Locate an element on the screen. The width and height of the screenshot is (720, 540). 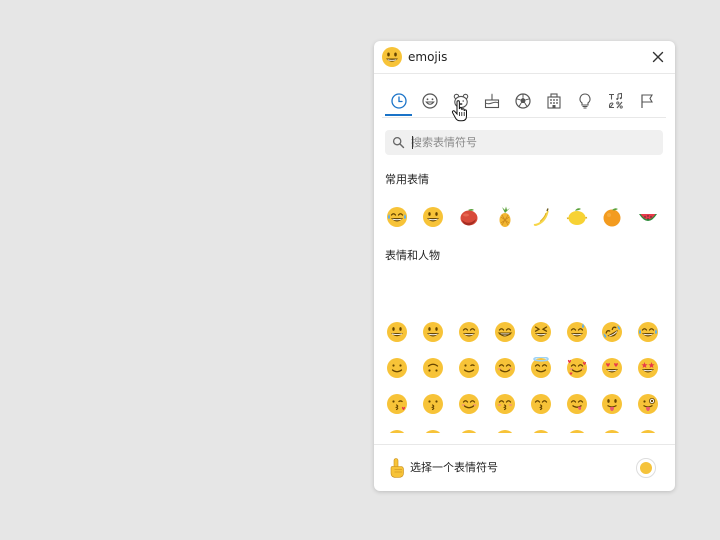
people-emoji-face-blowing-kiss is located at coordinates (397, 404).